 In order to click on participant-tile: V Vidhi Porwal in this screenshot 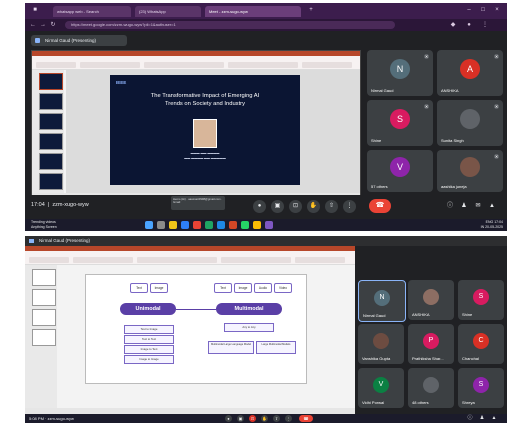, I will do `click(381, 388)`.